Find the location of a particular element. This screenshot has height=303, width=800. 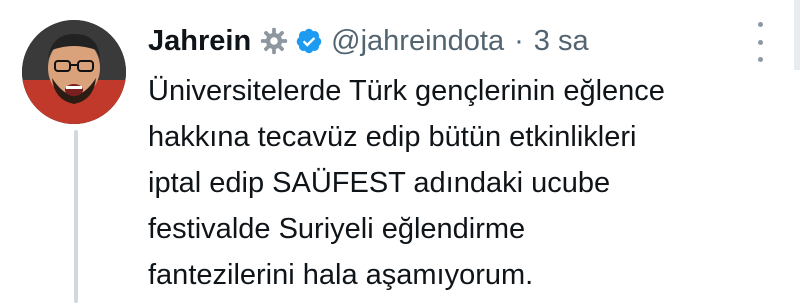

more-options-icon is located at coordinates (760, 42).